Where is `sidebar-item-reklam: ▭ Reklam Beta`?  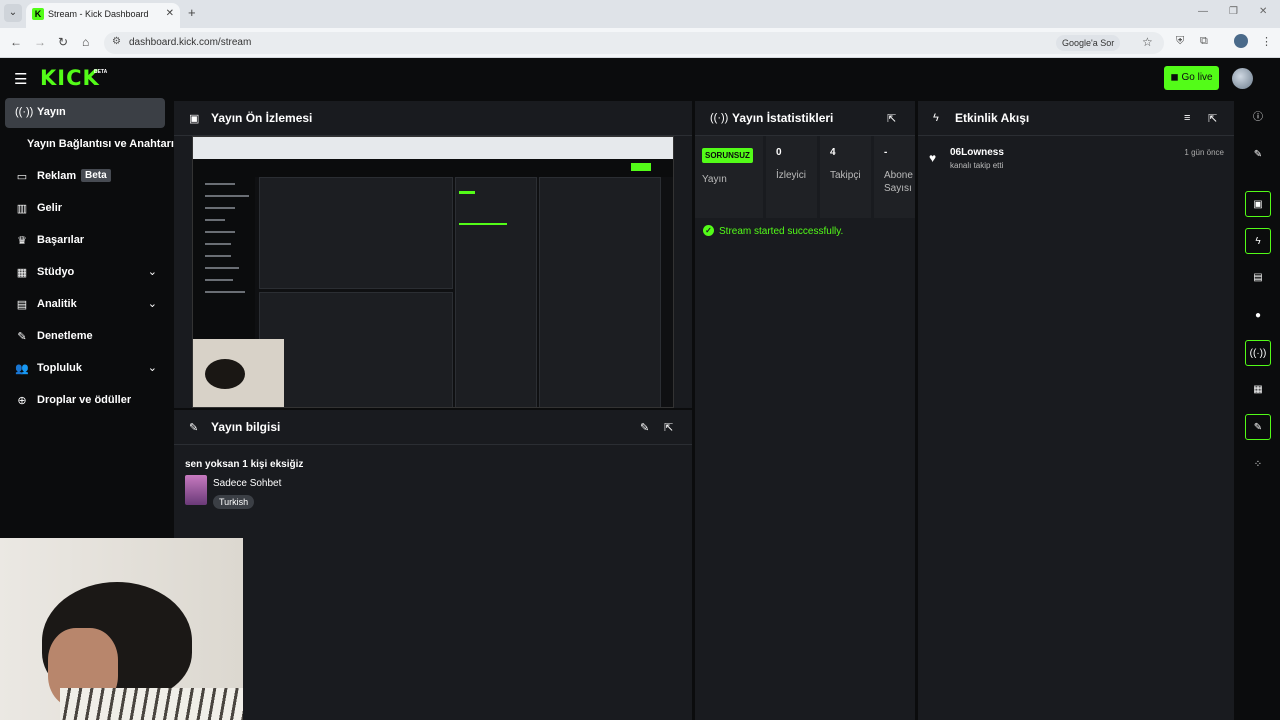
sidebar-item-reklam: ▭ Reklam Beta is located at coordinates (85, 177).